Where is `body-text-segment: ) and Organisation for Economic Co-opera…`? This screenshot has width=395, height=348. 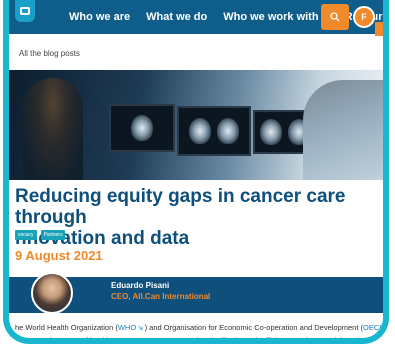 body-text-segment: ) and Organisation for Economic Co-opera… is located at coordinates (254, 327).